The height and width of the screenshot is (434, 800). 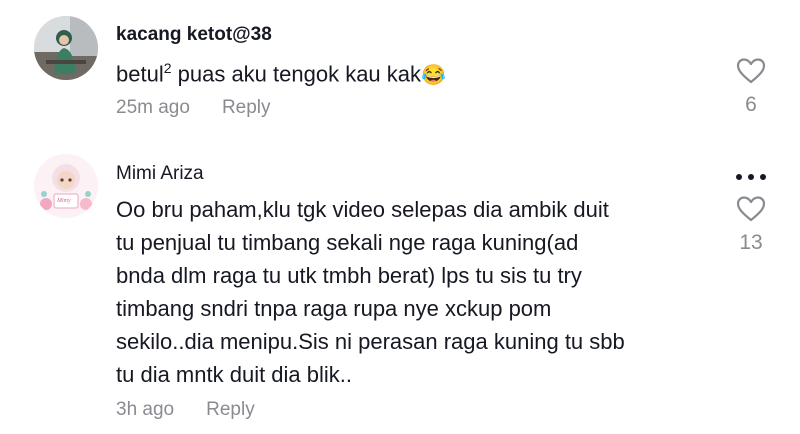 I want to click on comment-author: kacang ketot@38, so click(x=194, y=35).